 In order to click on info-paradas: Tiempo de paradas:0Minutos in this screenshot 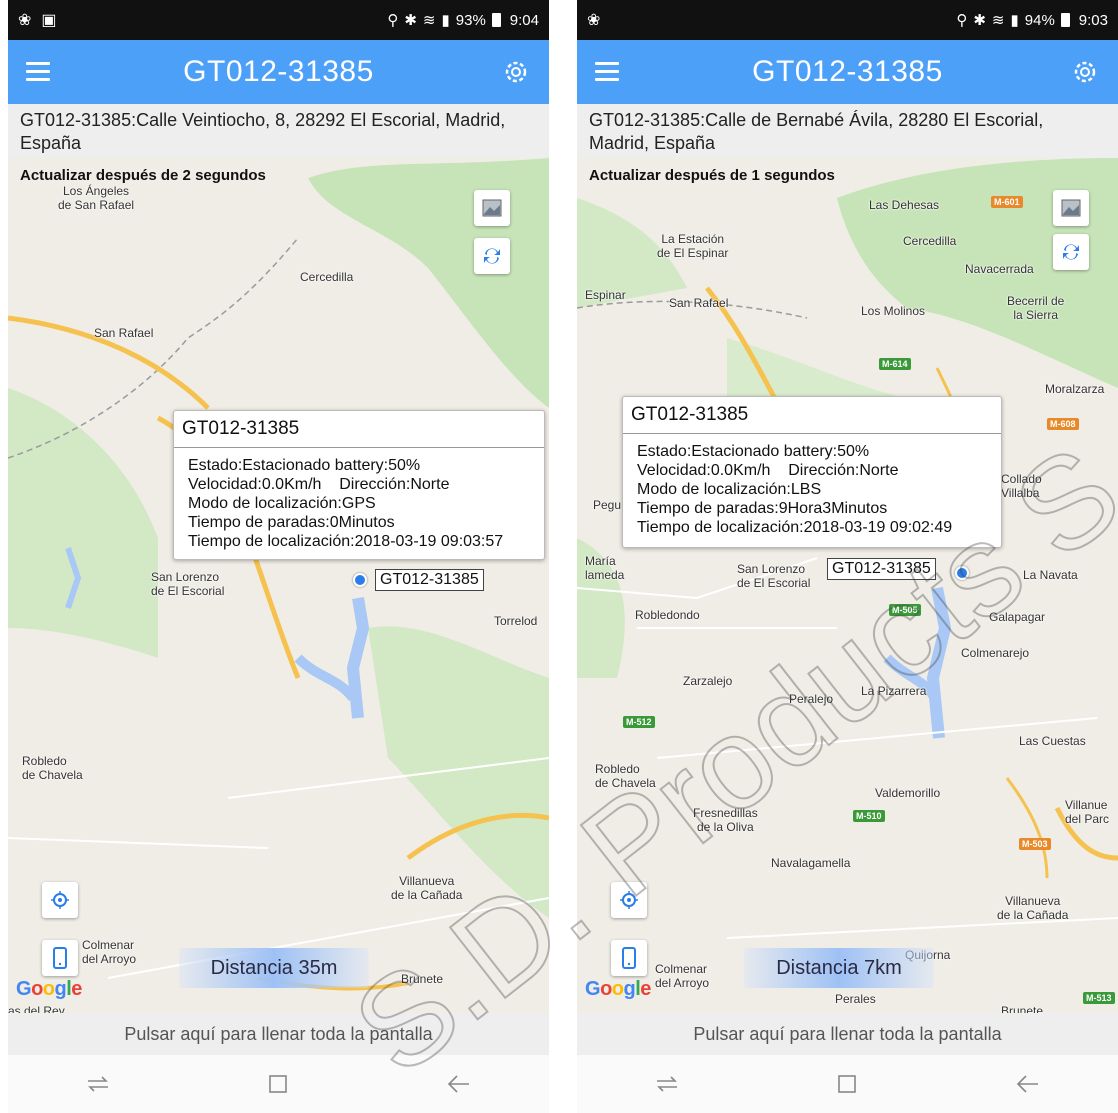, I will do `click(291, 522)`.